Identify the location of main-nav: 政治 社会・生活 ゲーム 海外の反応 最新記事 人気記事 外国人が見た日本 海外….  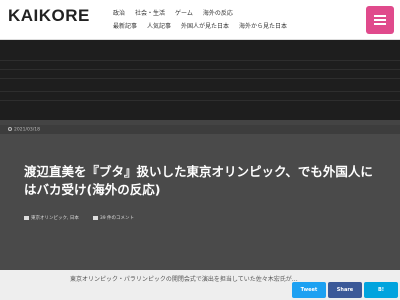
(235, 21).